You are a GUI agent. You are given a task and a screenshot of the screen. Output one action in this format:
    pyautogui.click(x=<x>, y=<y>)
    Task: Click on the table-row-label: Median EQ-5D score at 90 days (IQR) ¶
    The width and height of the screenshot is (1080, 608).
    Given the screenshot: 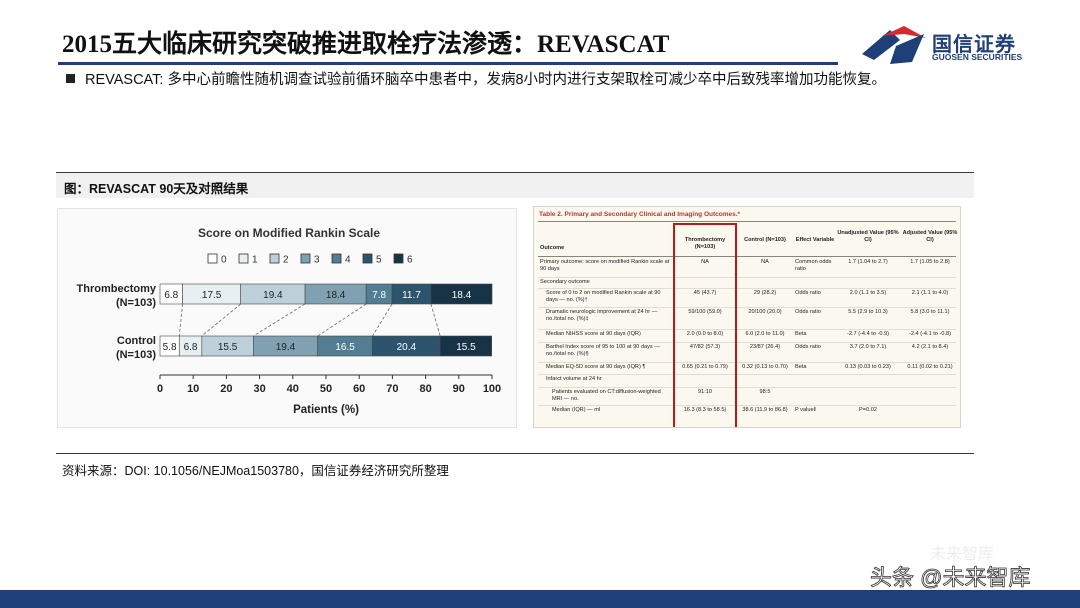 What is the action you would take?
    pyautogui.click(x=596, y=367)
    